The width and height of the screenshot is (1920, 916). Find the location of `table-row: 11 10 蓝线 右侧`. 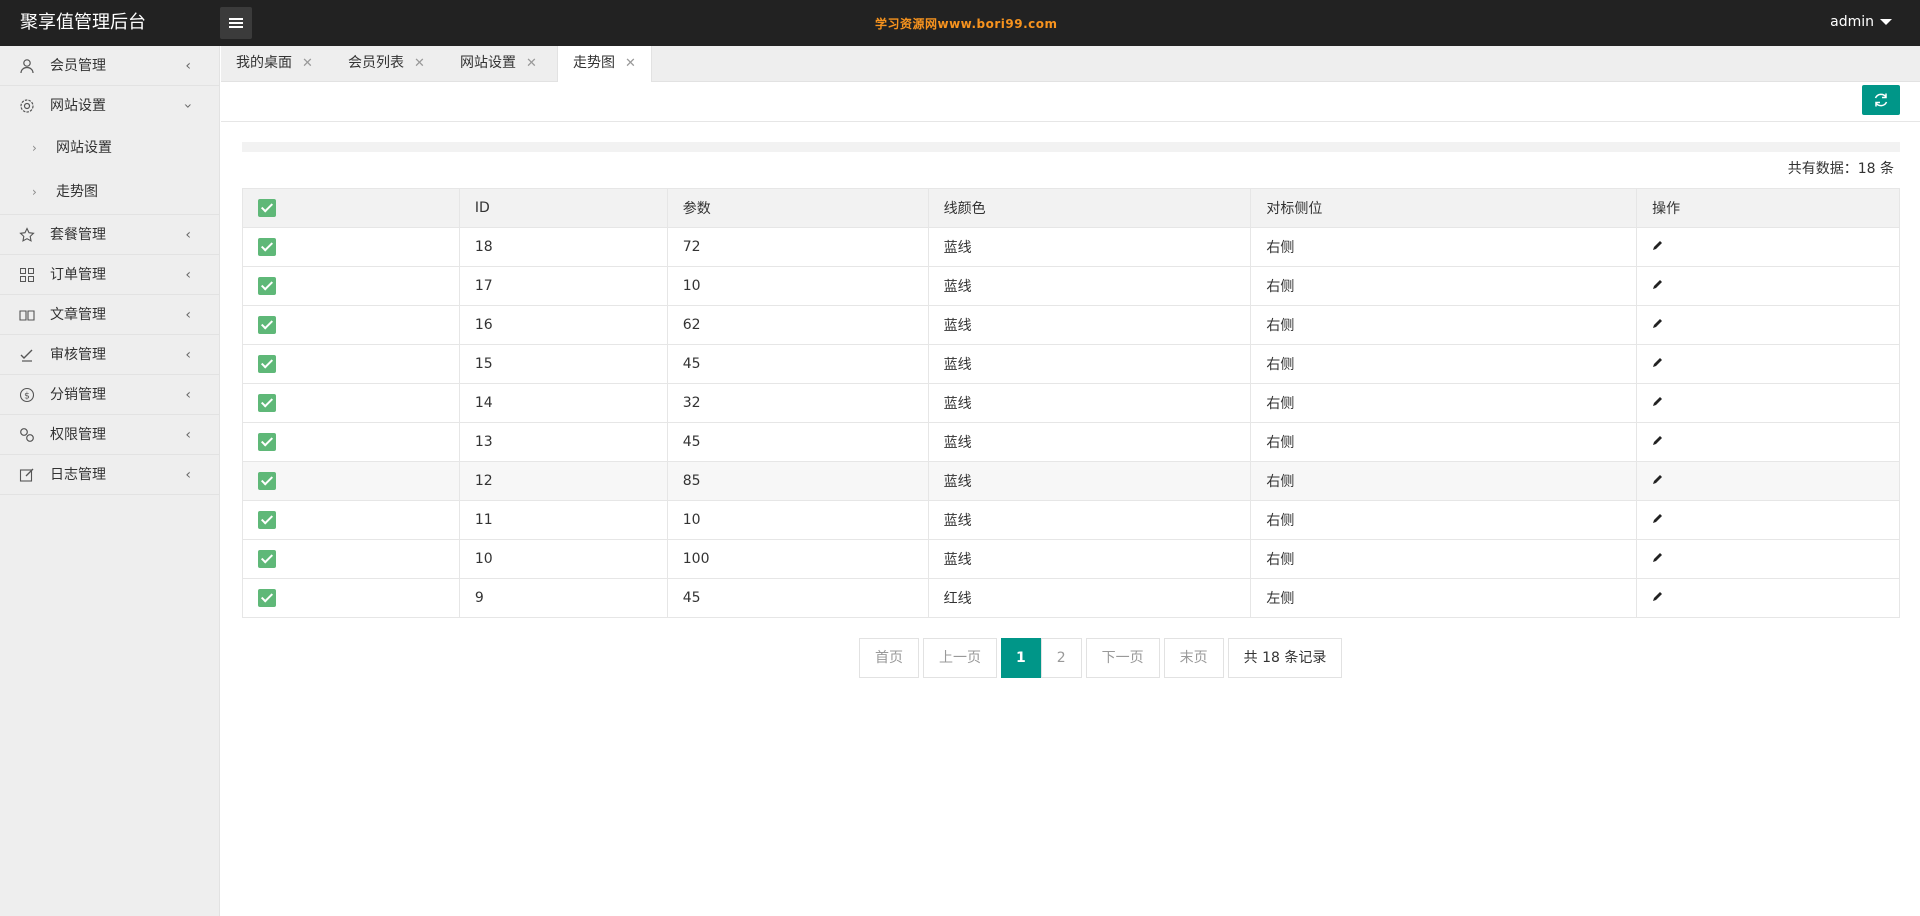

table-row: 11 10 蓝线 右侧 is located at coordinates (1071, 520).